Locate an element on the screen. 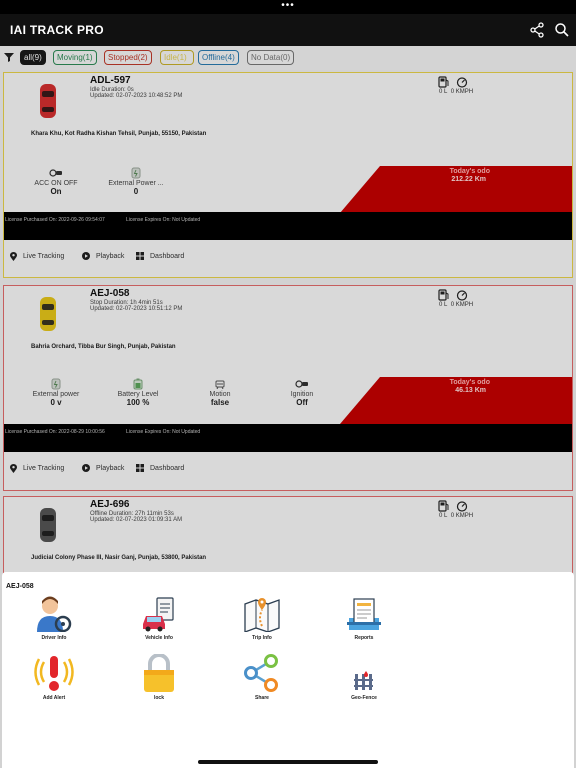  reports-tile: Reports is located at coordinates (364, 616).